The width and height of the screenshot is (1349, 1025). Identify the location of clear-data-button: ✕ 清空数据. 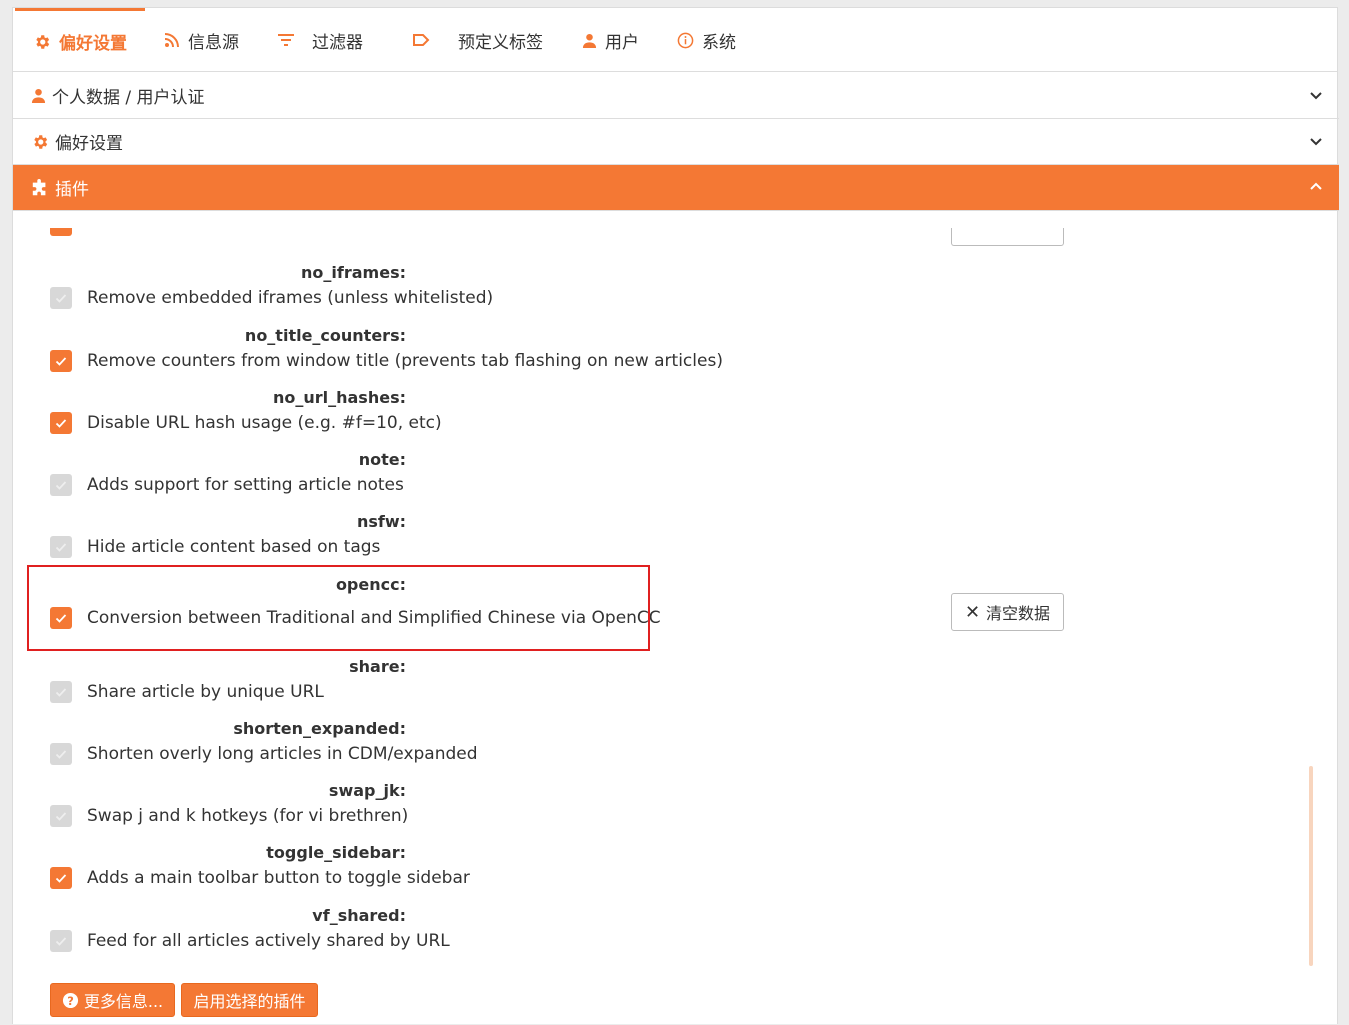
(1007, 612).